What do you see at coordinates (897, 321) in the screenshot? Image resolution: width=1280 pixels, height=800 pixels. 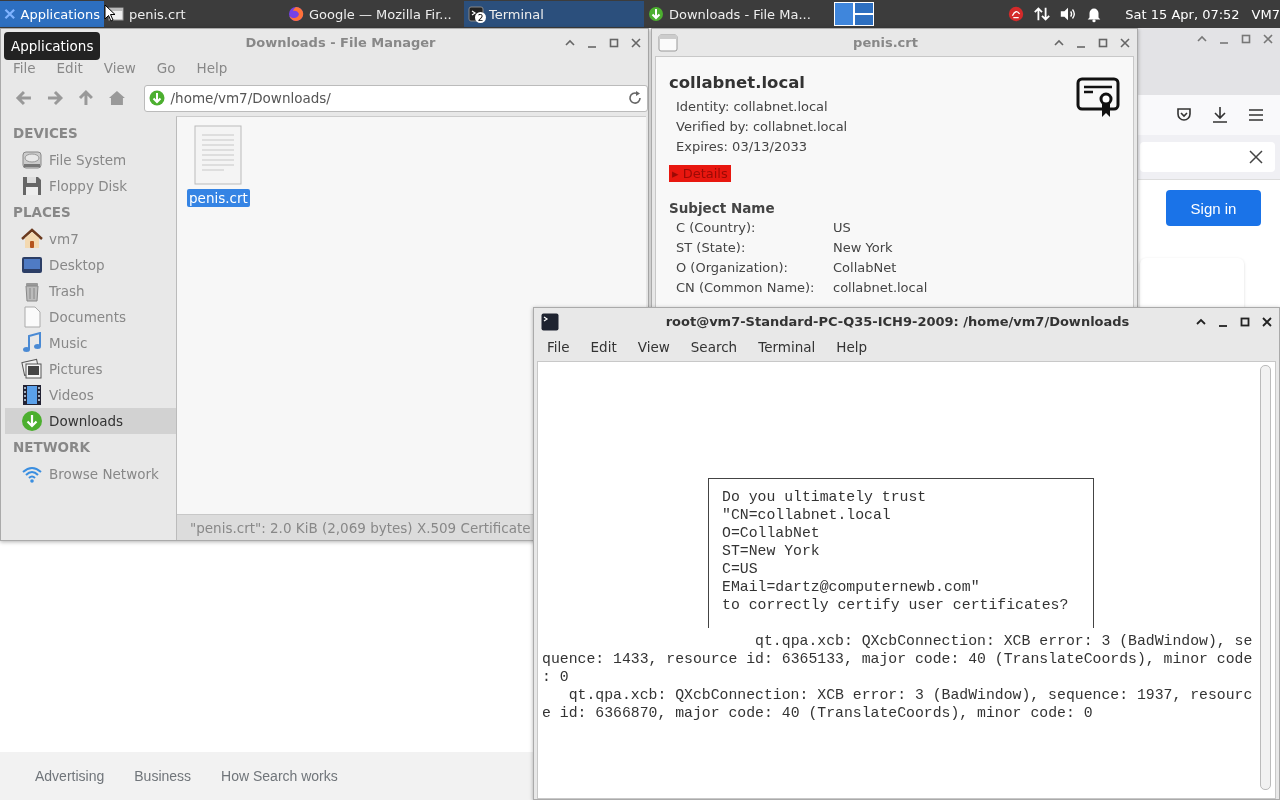 I see `window-title: root@vm7-Standard-PC-Q35-ICH9-2009: /home/vm7/Downloads` at bounding box center [897, 321].